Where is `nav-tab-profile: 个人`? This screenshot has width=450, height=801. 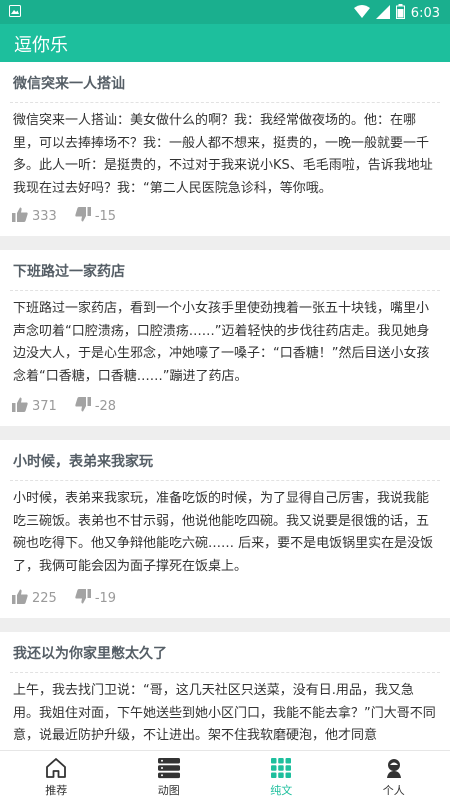
nav-tab-profile: 个人 is located at coordinates (394, 776).